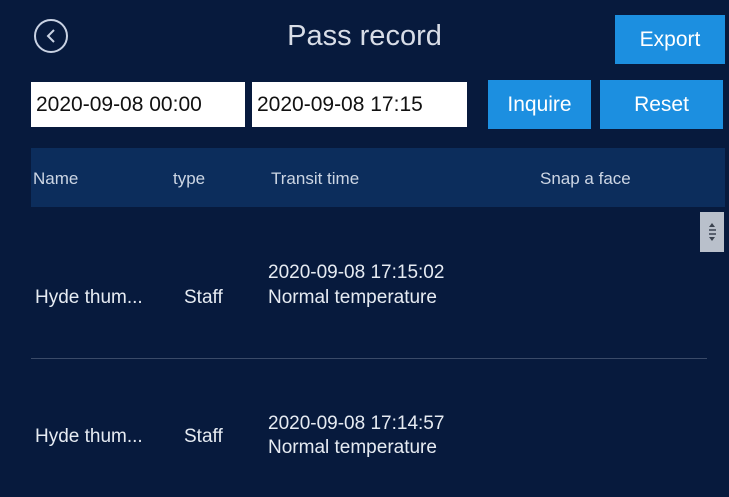 Image resolution: width=729 pixels, height=497 pixels. I want to click on export-button: Export, so click(670, 39).